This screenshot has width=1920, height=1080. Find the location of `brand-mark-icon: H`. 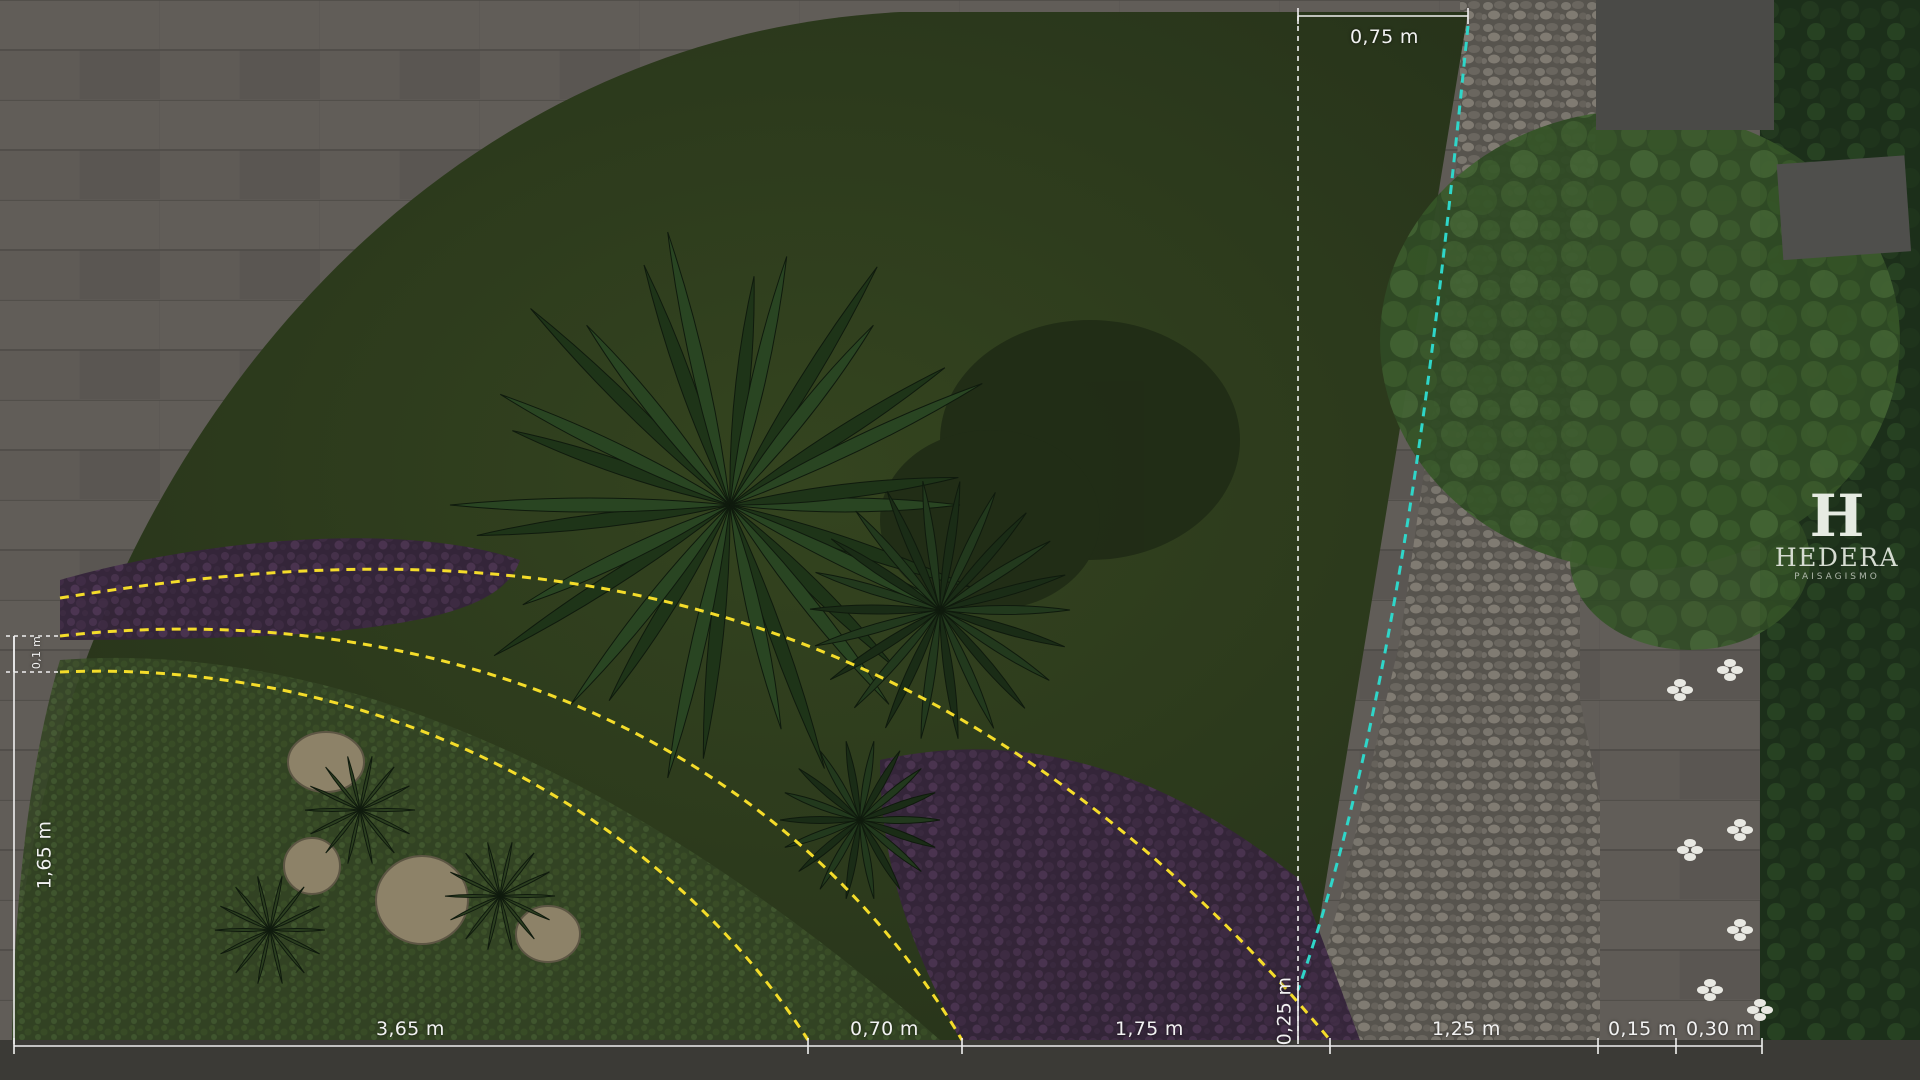

brand-mark-icon: H is located at coordinates (1837, 516).